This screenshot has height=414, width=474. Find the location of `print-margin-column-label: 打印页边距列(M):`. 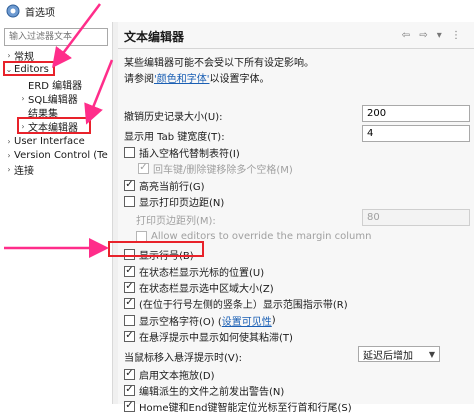

print-margin-column-label: 打印页边距列(M): is located at coordinates (176, 221).